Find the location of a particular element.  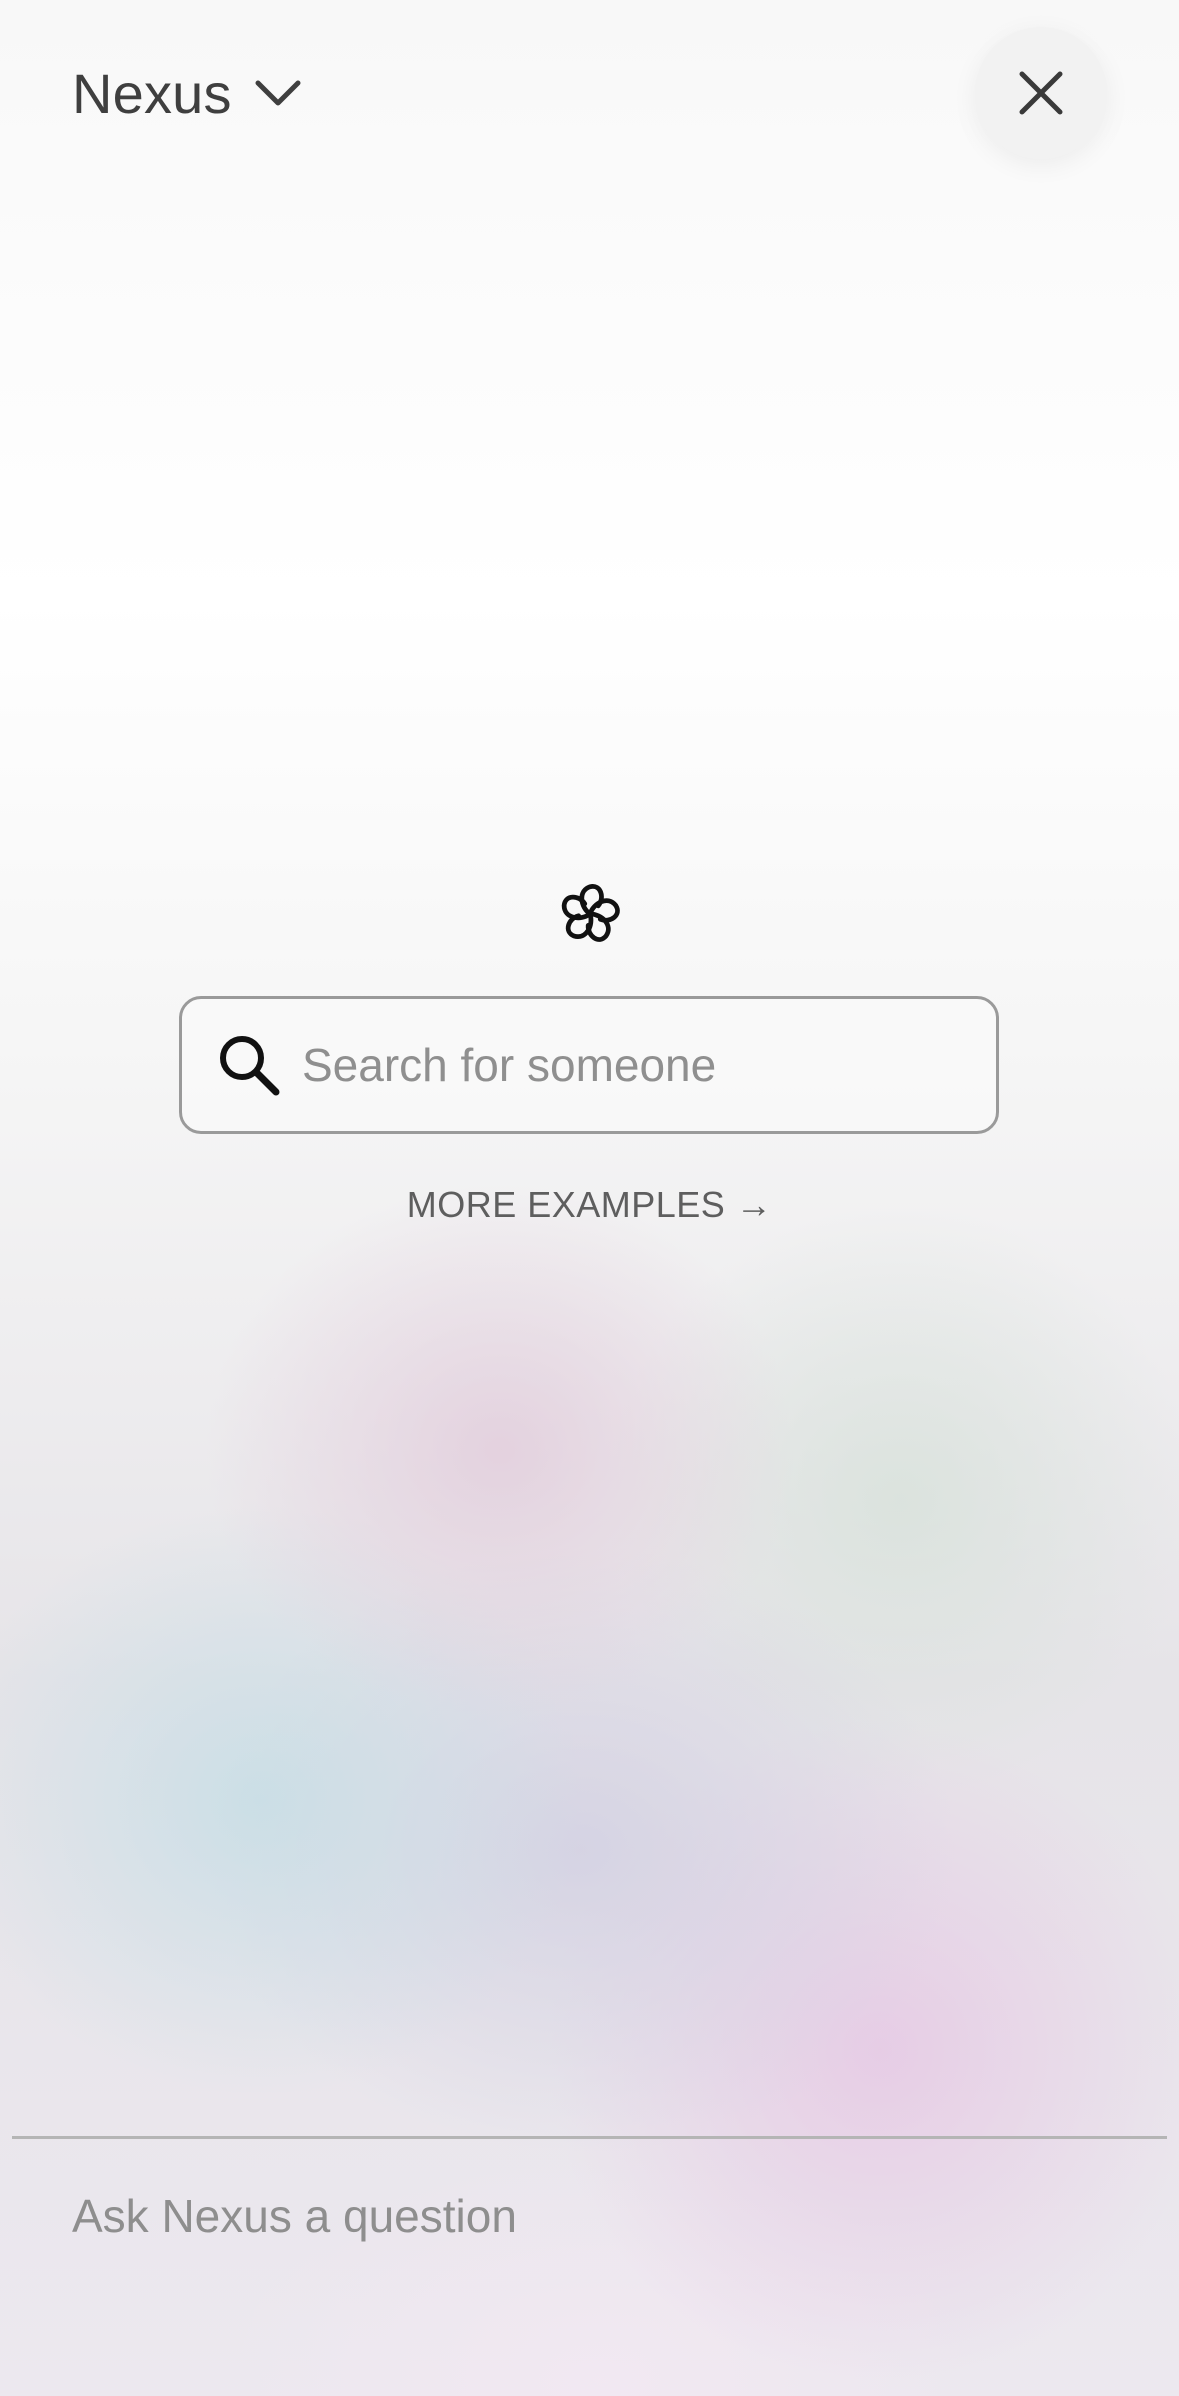

search-input is located at coordinates (632, 1065).